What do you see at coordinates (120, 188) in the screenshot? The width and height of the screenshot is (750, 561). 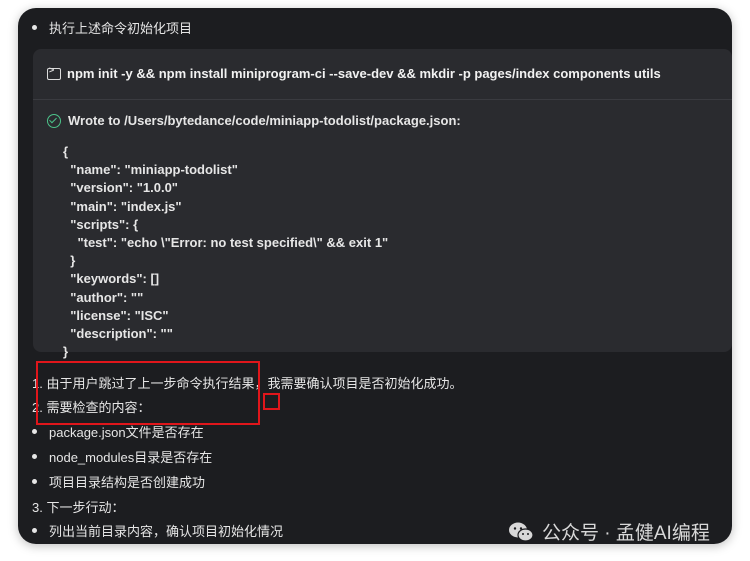 I see `output-line: "version": "1.0.0"` at bounding box center [120, 188].